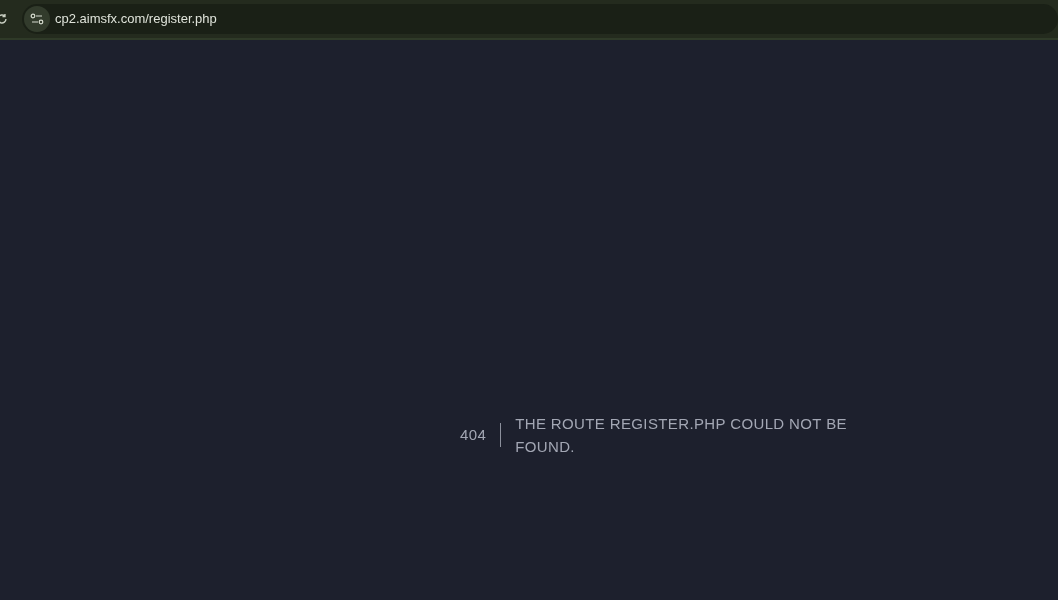  Describe the element at coordinates (36, 19) in the screenshot. I see `site-settings-icon` at that location.